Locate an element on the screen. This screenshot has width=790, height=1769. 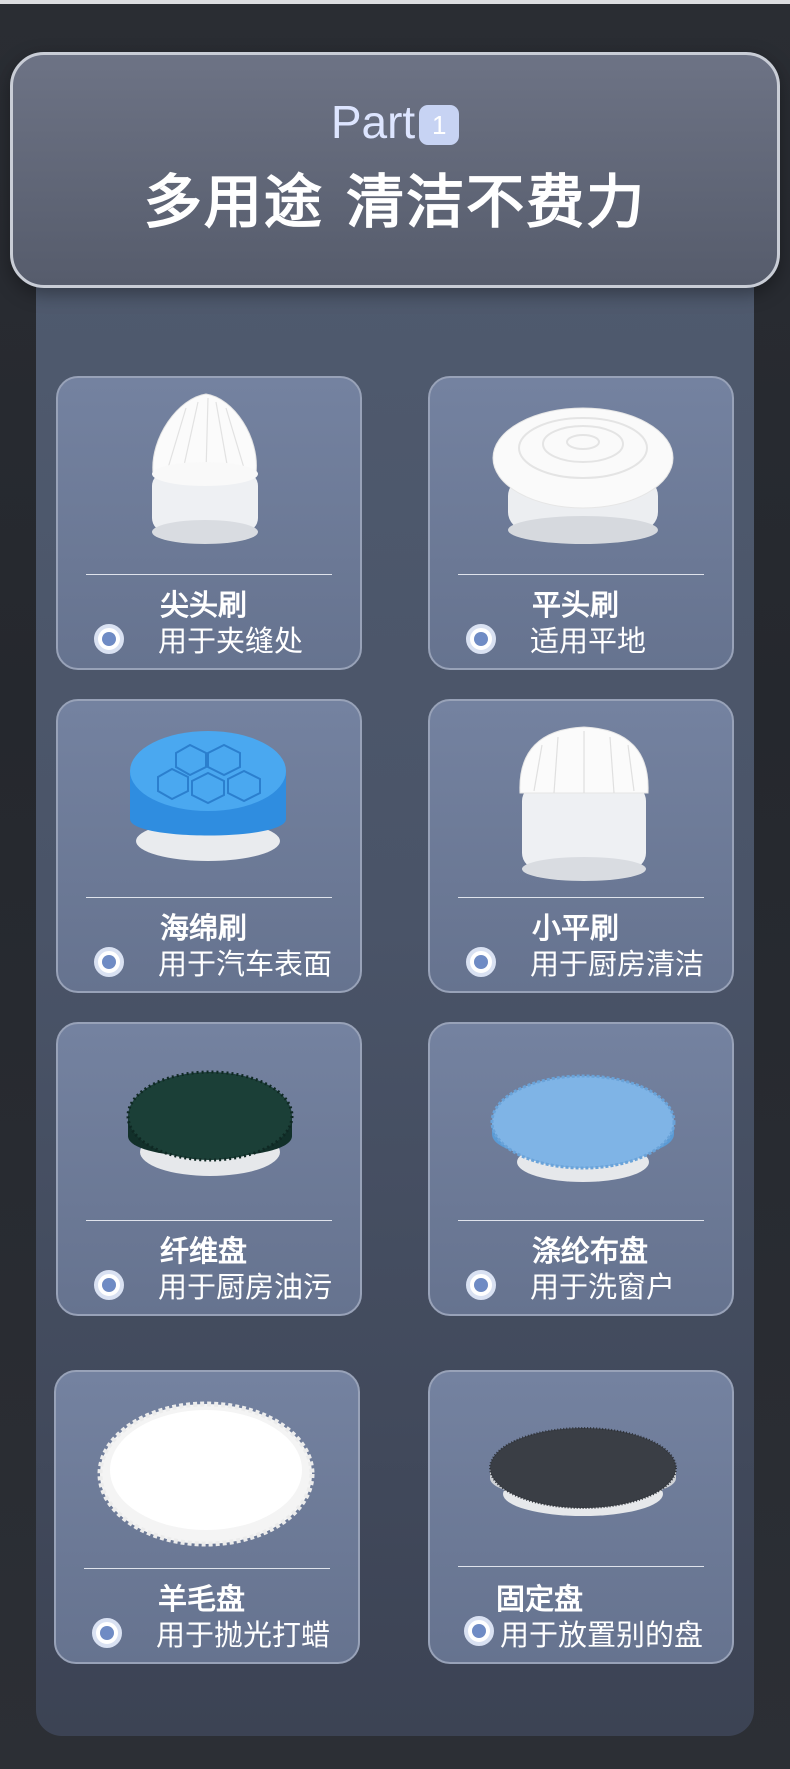
product-desc: 用于厨房清洁 is located at coordinates (617, 964).